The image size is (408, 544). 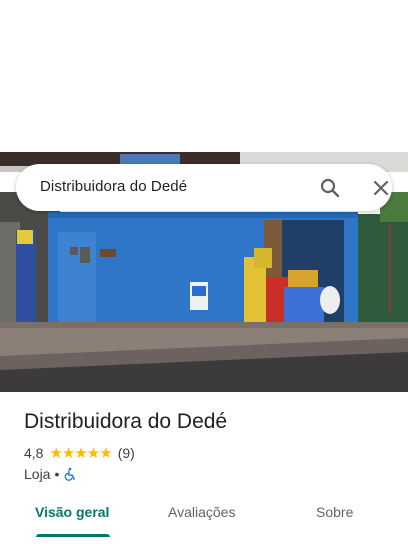 I want to click on category-label: Loja, so click(x=37, y=474).